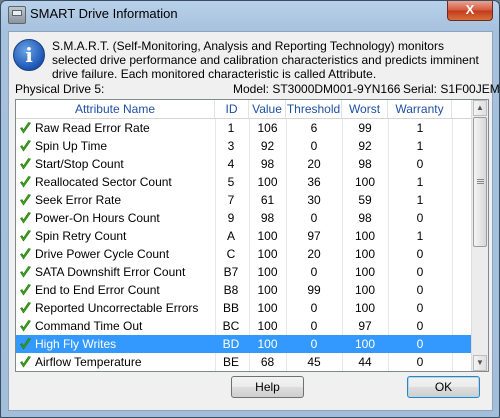  Describe the element at coordinates (92, 128) in the screenshot. I see `attribute-name-text: Raw Read Error Rate` at that location.